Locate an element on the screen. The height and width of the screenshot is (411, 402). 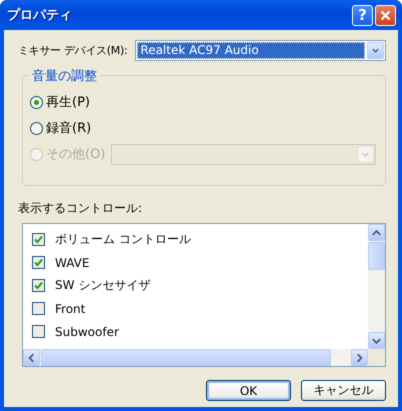
dropdown-arrow-button is located at coordinates (375, 50).